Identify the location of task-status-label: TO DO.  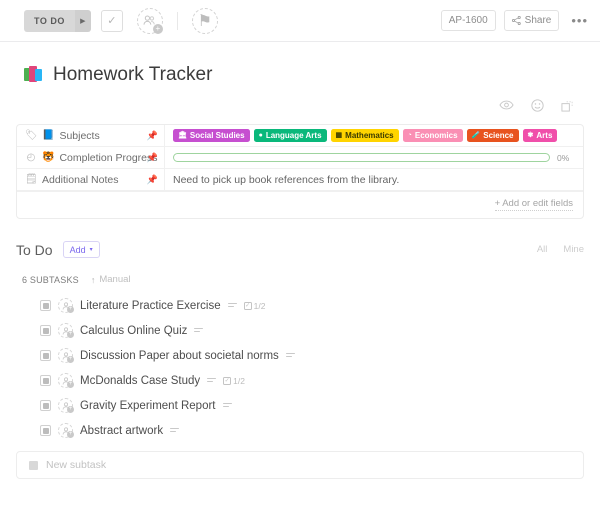
(49, 20).